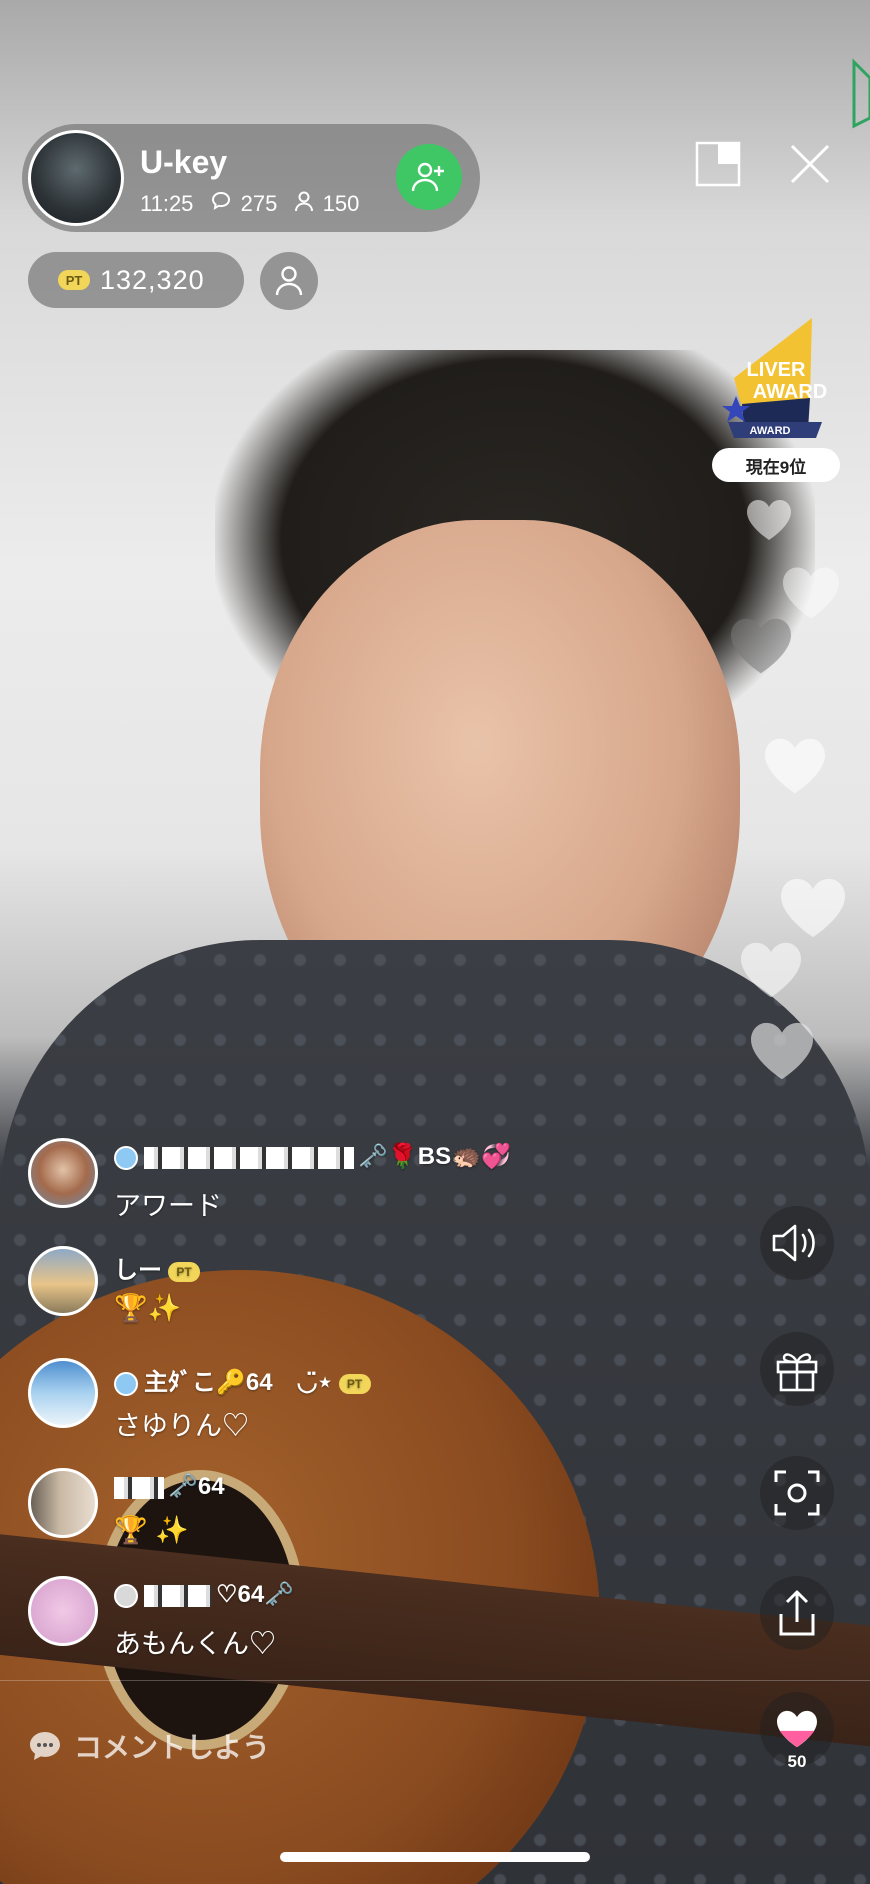 The height and width of the screenshot is (1884, 870). Describe the element at coordinates (181, 1426) in the screenshot. I see `comment-text: さゆりん♡` at that location.